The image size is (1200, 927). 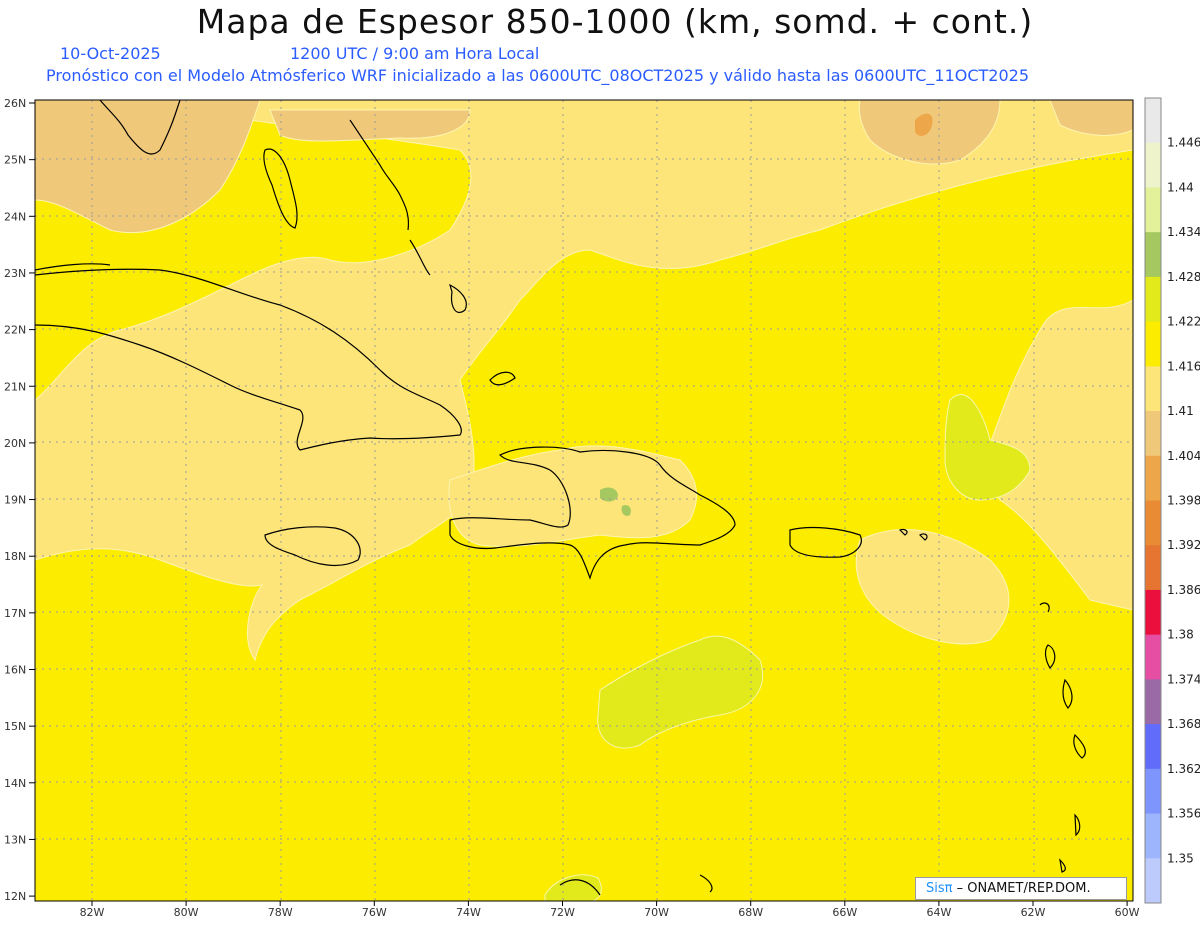 I want to click on colorbar-label: 1.44, so click(x=1180, y=187).